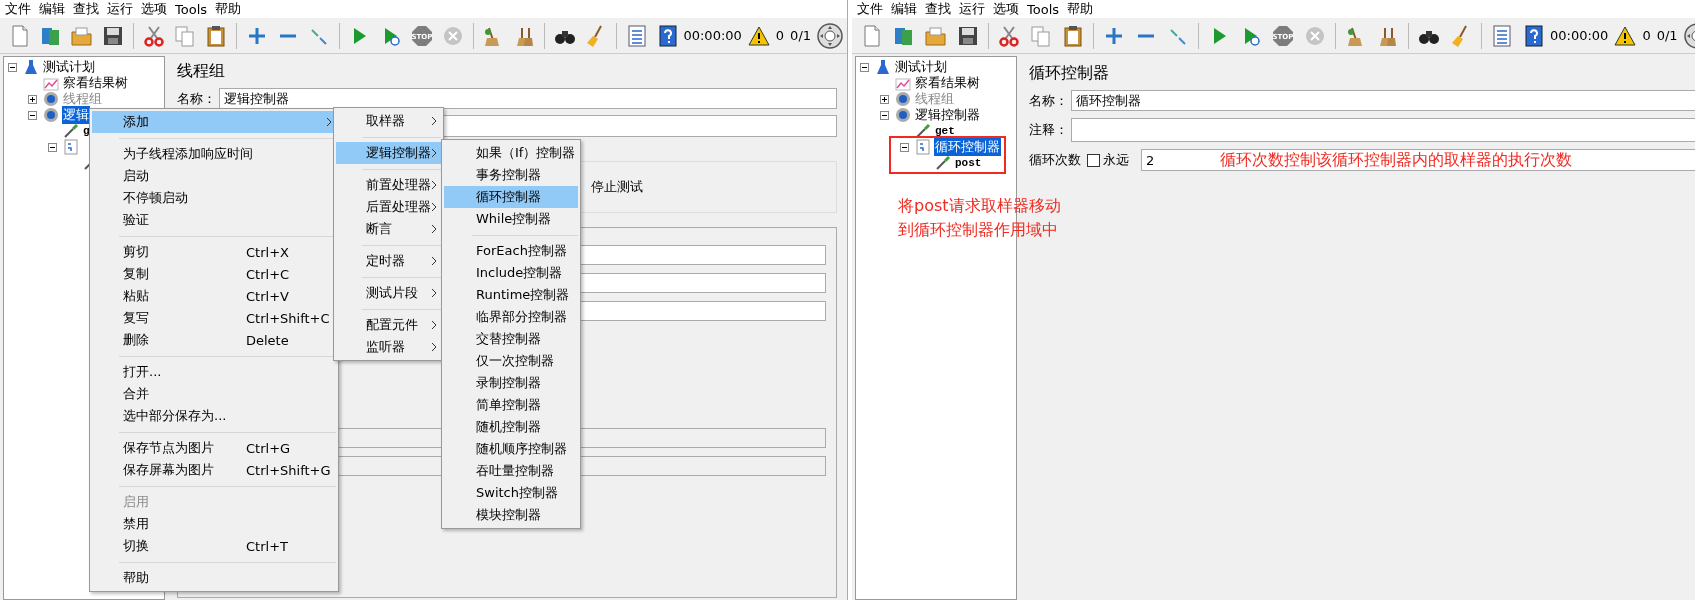  I want to click on panel-title: 循环控制器, so click(1069, 73).